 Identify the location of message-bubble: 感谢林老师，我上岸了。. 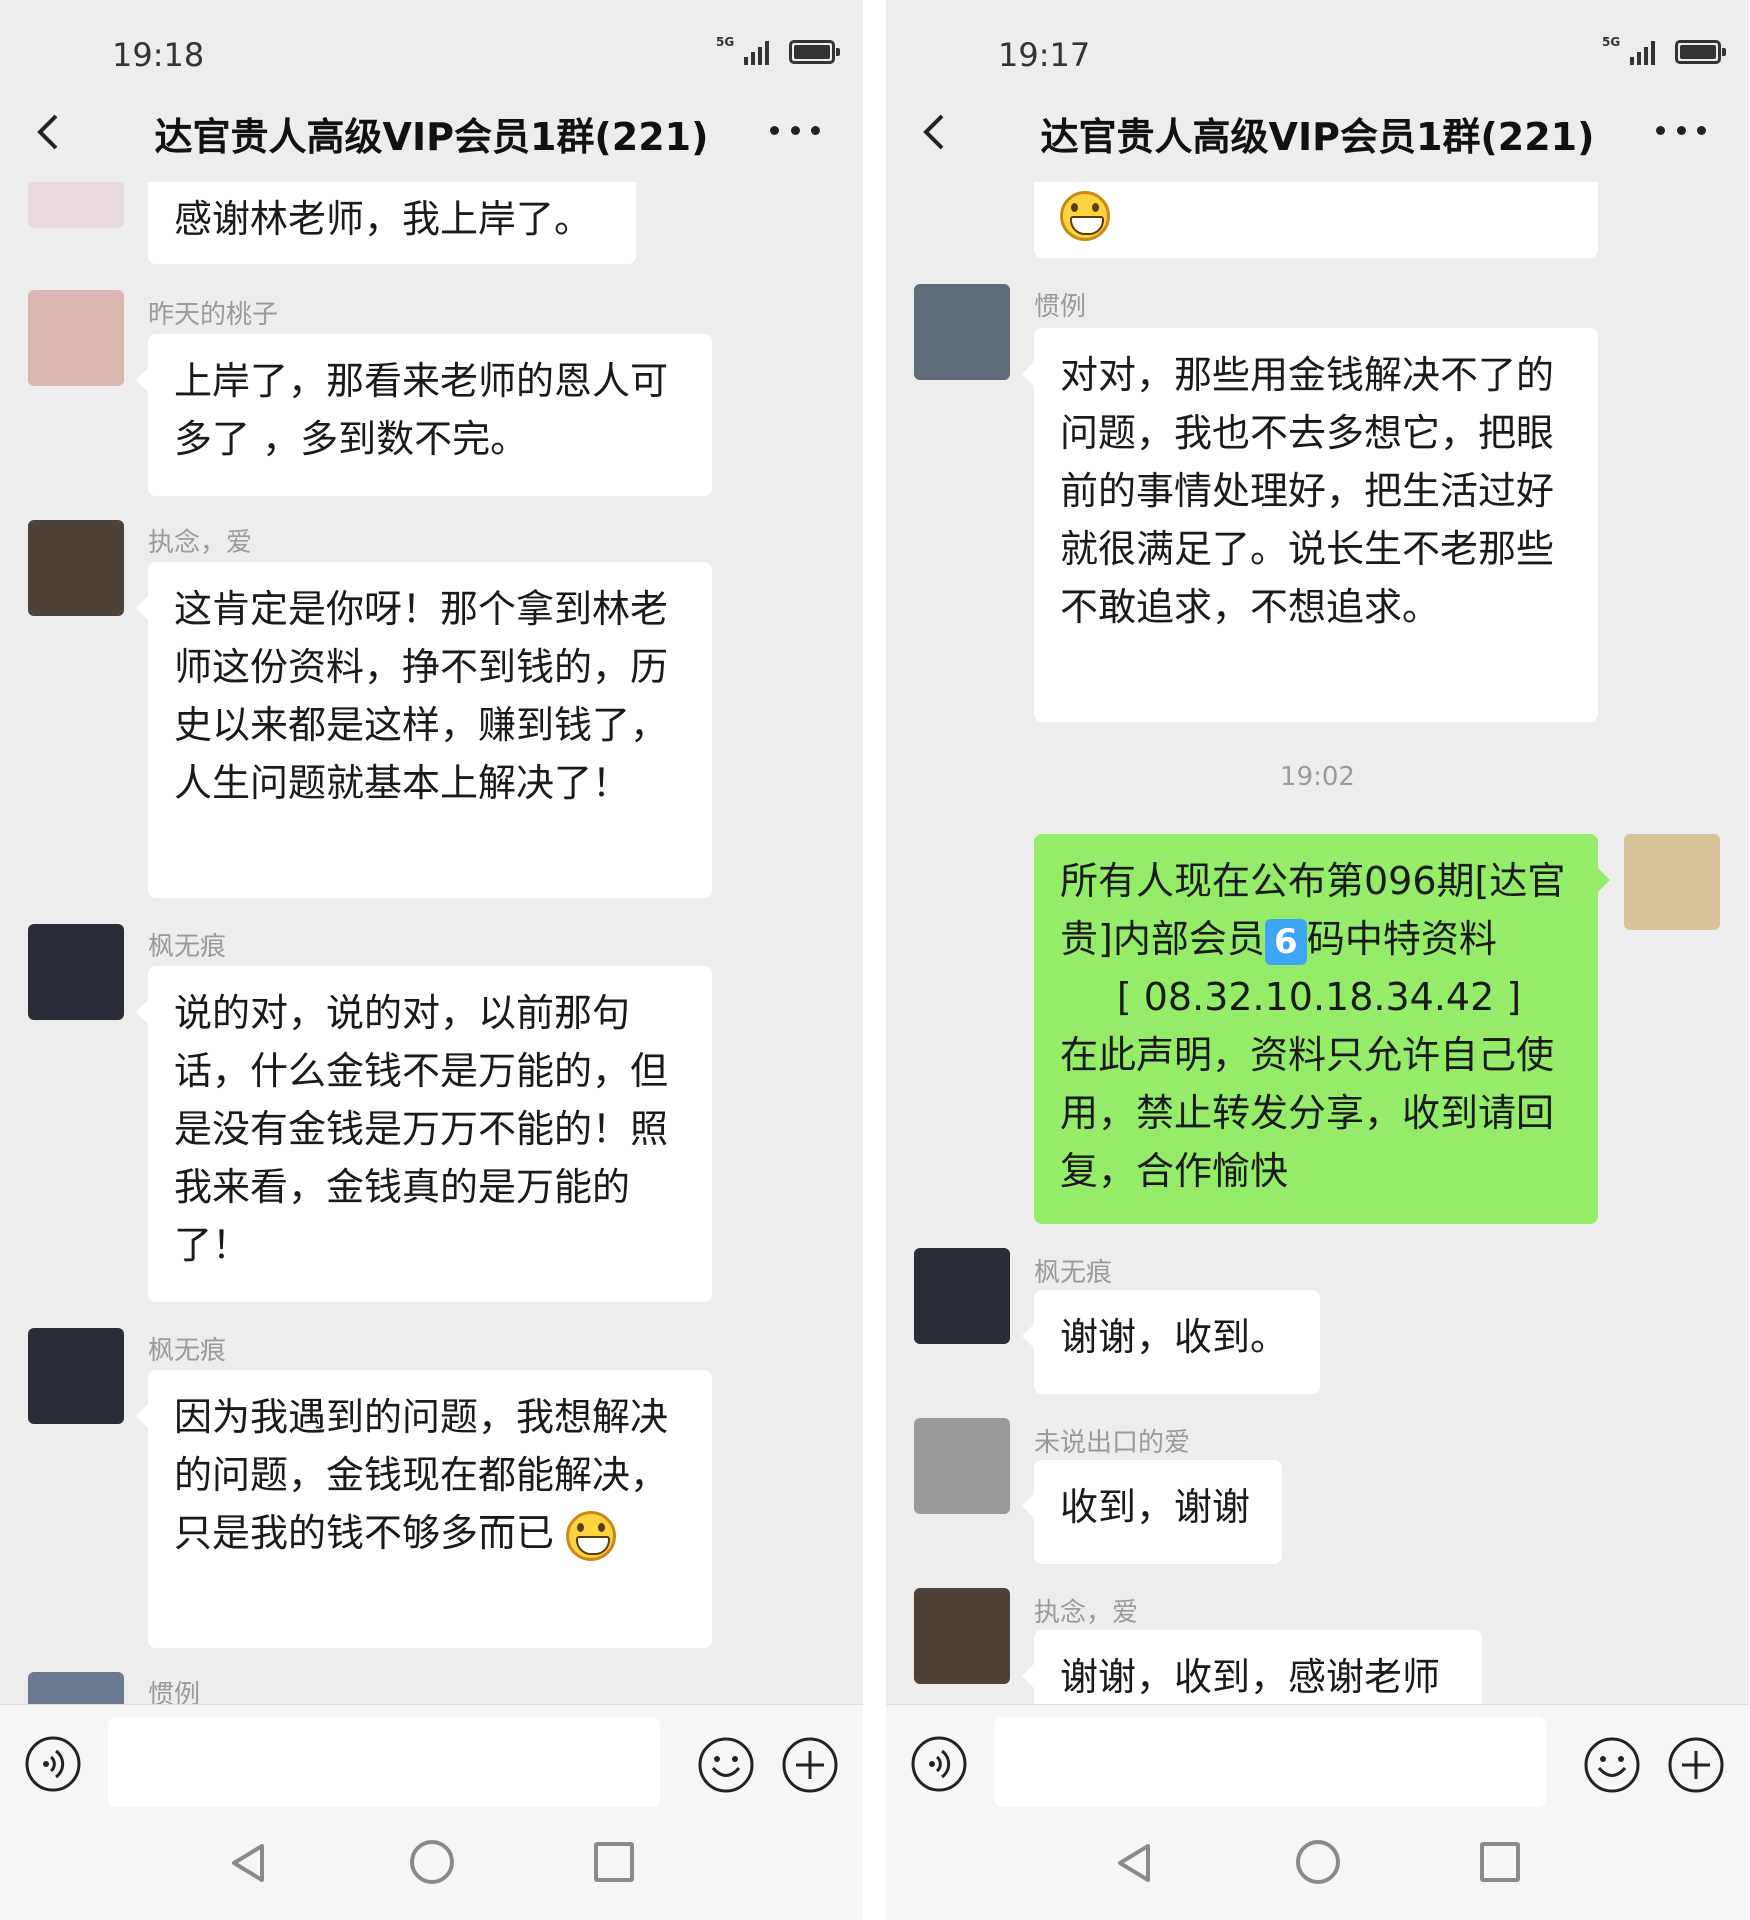
(392, 223).